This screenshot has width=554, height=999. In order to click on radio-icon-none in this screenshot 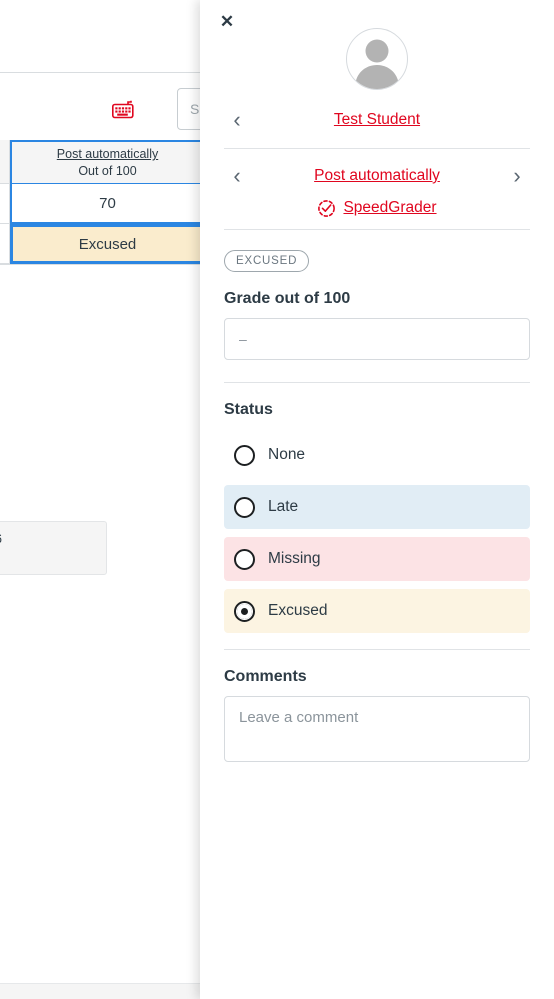, I will do `click(244, 455)`.